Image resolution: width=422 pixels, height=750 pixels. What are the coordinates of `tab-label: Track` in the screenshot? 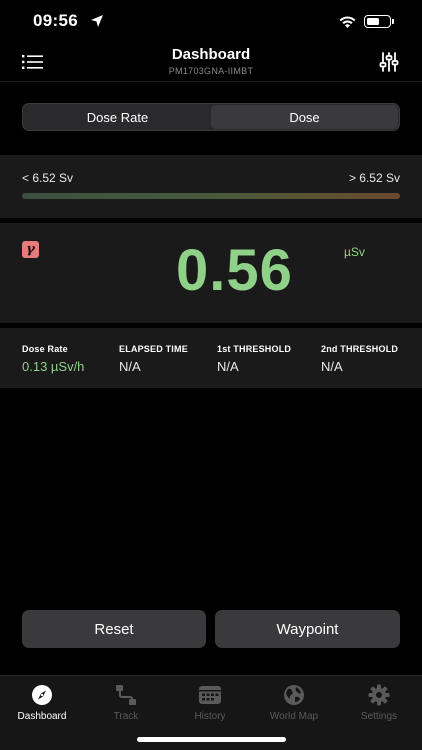 It's located at (126, 716).